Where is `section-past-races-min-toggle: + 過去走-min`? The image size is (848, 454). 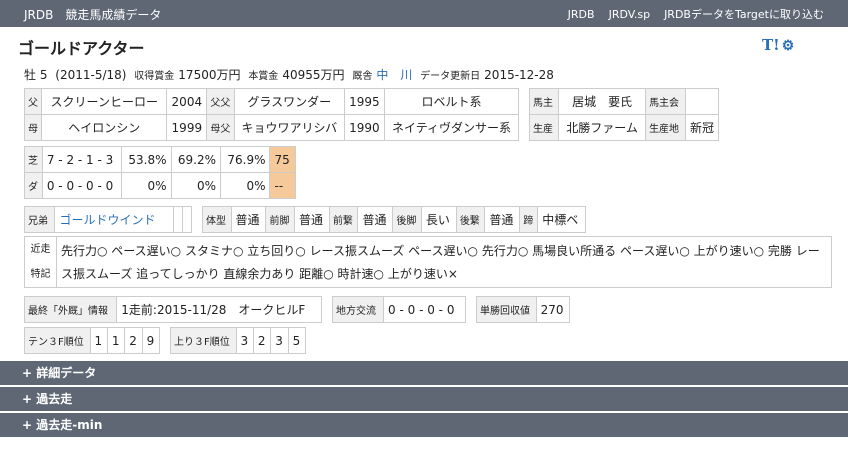
section-past-races-min-toggle: + 過去走-min is located at coordinates (424, 425).